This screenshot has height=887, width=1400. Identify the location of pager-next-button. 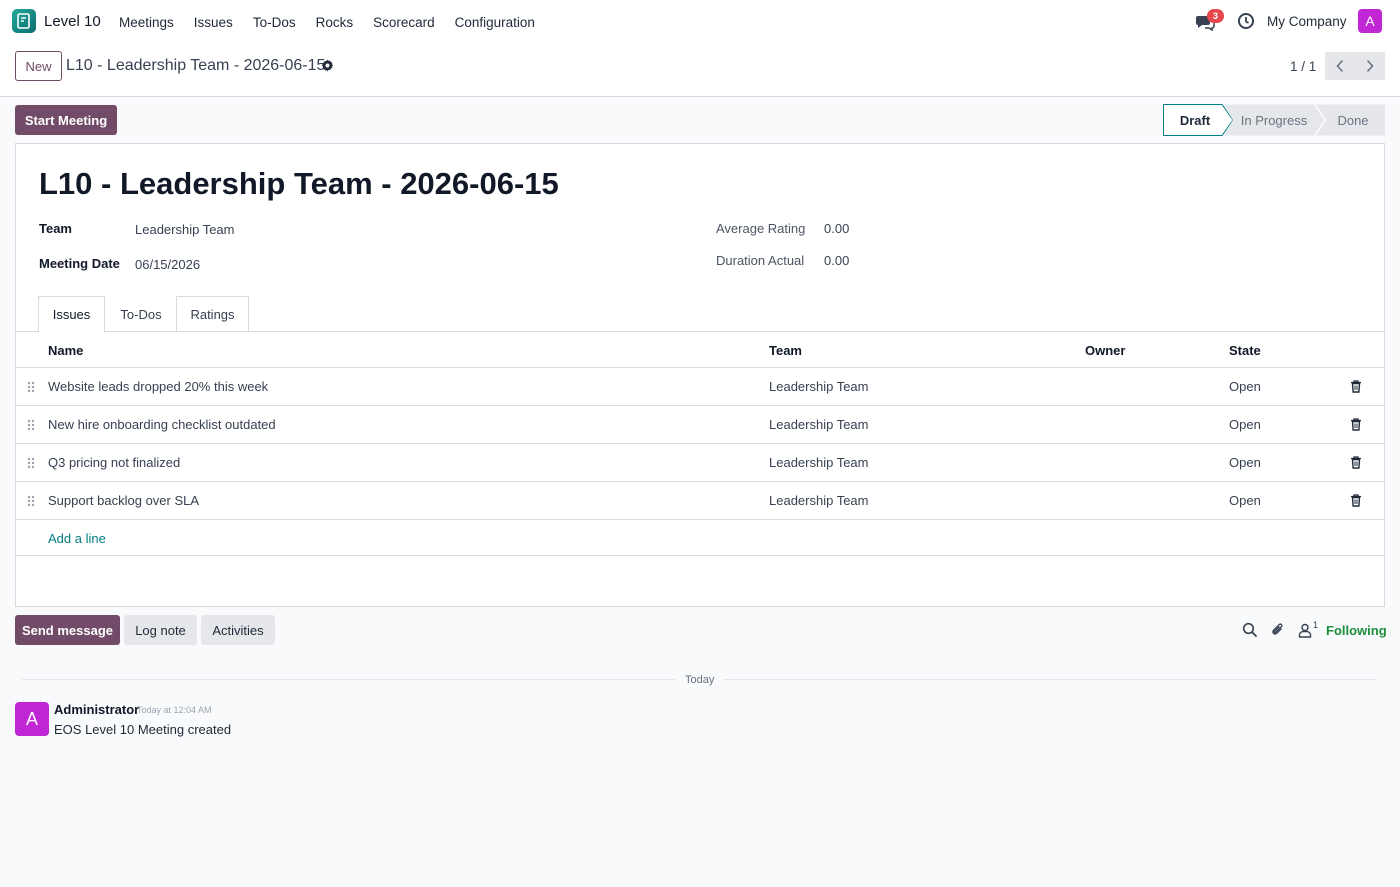
(1370, 66).